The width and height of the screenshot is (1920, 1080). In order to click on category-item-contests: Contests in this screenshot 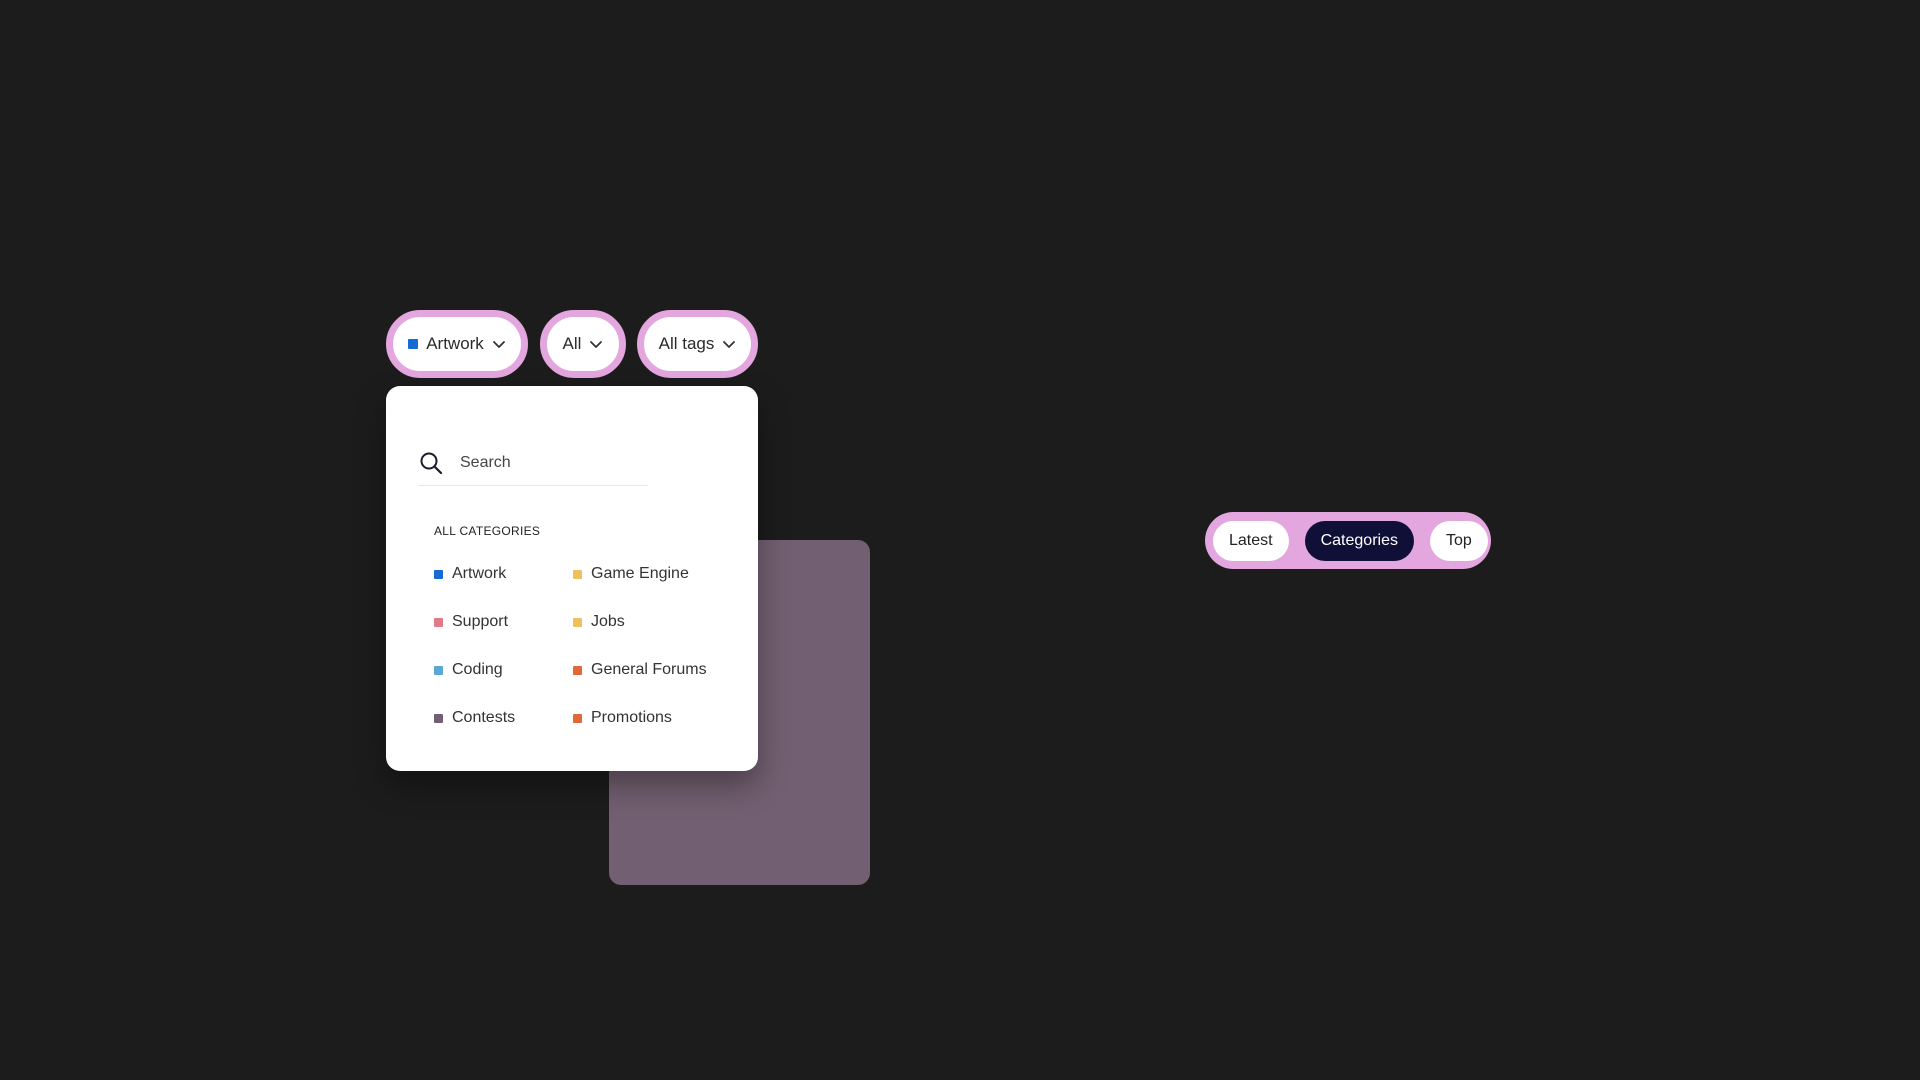, I will do `click(503, 718)`.